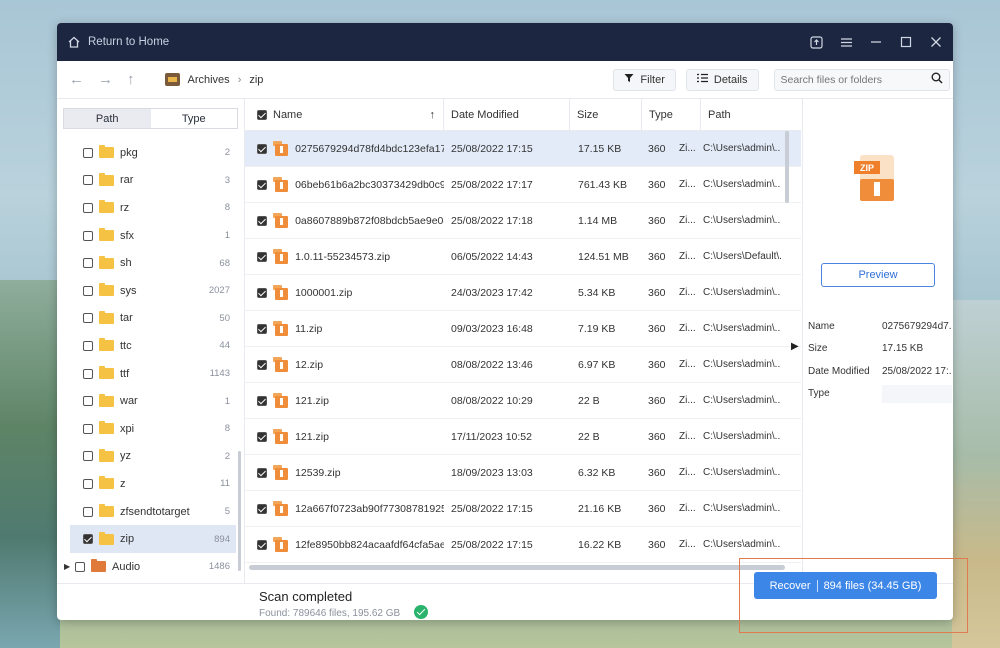  I want to click on maximize-icon, so click(906, 42).